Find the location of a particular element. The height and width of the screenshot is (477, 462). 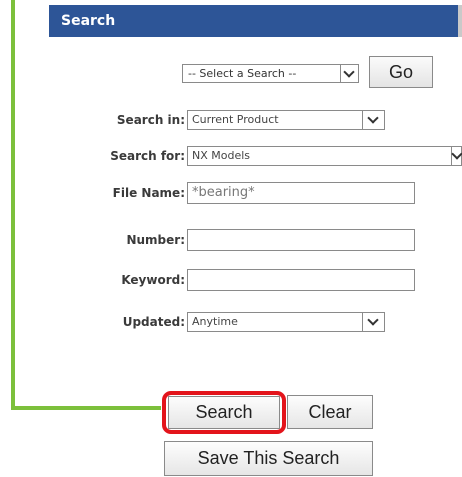

updated-selected: Anytime is located at coordinates (215, 321).